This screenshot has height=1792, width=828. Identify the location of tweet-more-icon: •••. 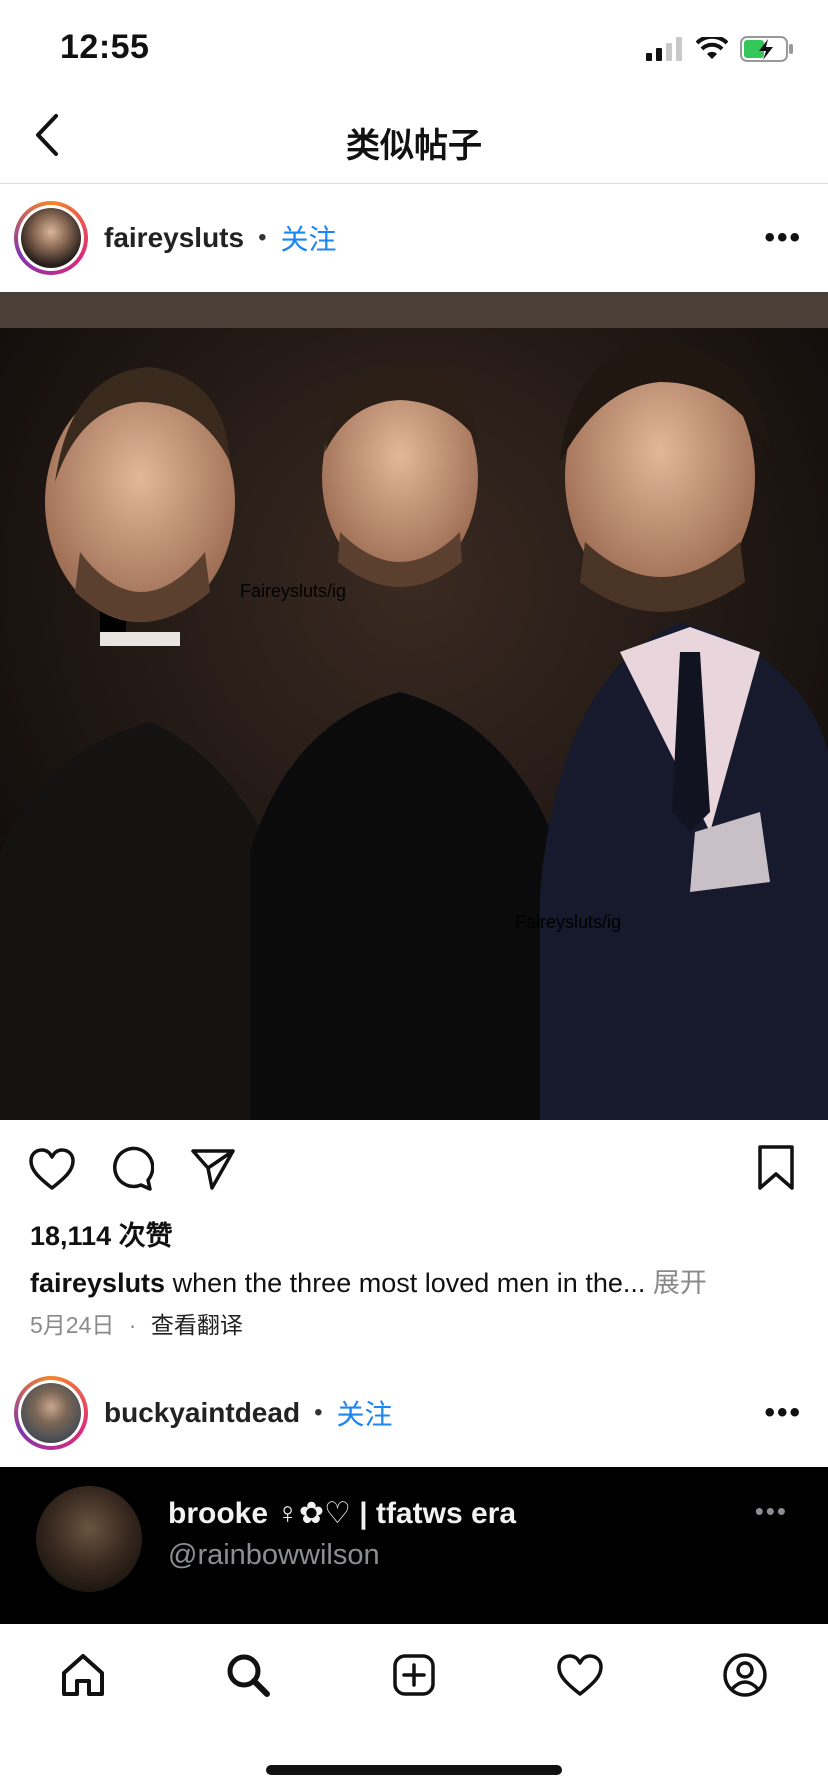
(771, 1511).